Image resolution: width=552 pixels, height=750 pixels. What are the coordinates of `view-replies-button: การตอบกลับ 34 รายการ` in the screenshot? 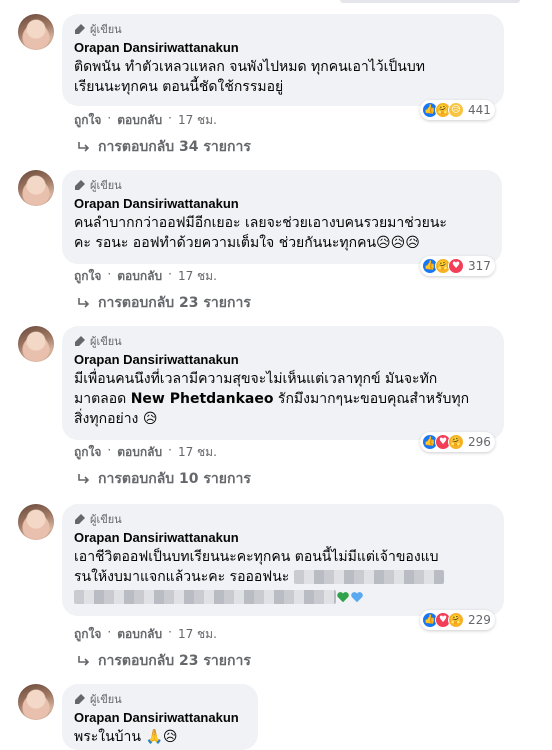 It's located at (163, 147).